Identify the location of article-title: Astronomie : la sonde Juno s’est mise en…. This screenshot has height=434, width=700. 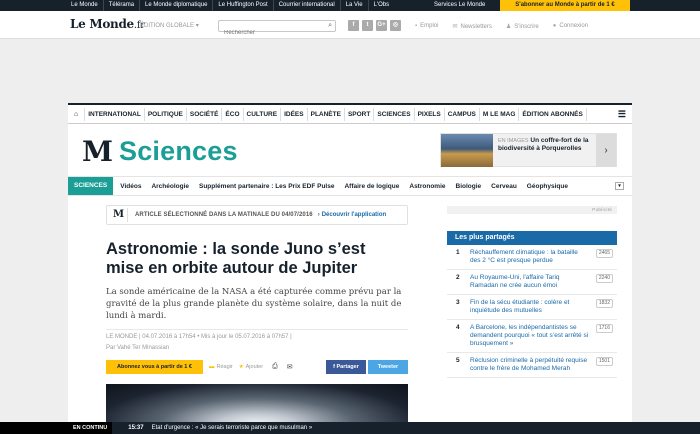
(236, 258).